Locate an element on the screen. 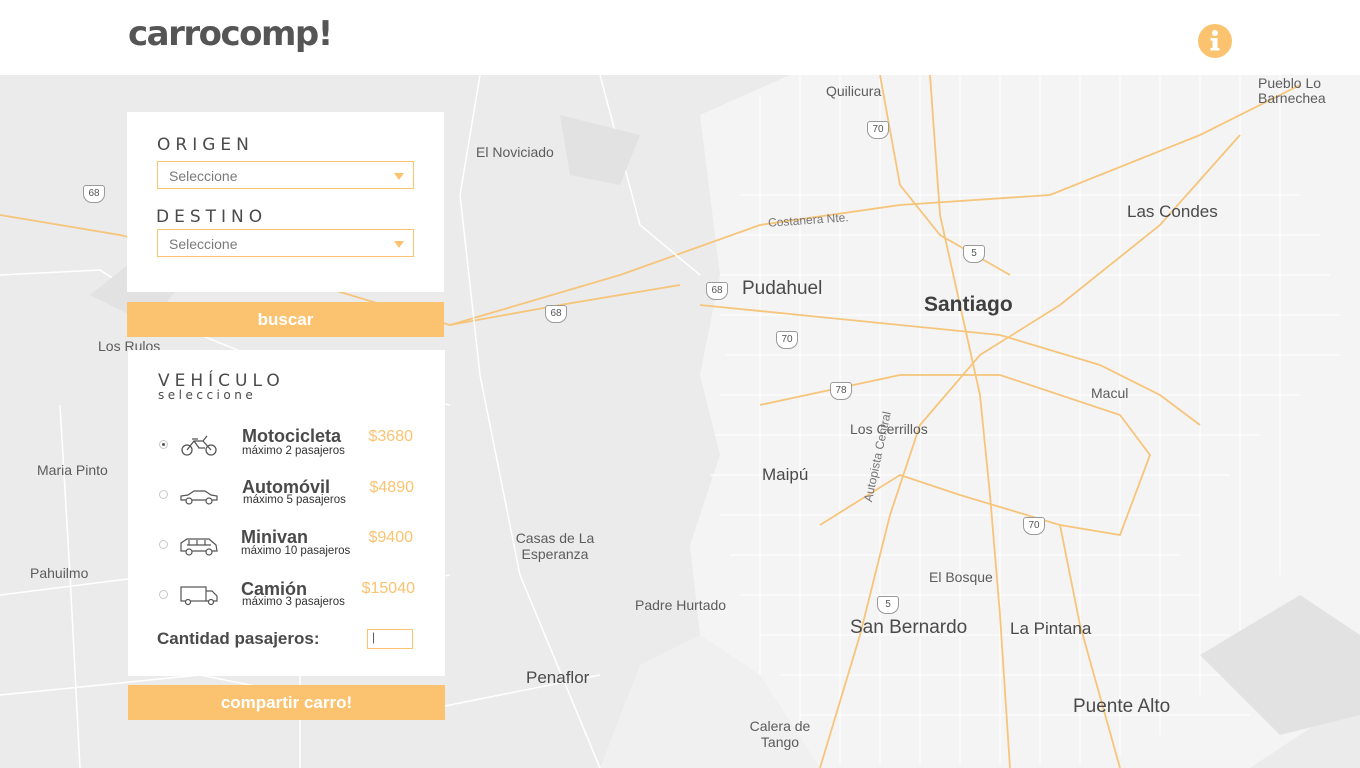 This screenshot has height=768, width=1360. place-label: Casas de La Esperanza is located at coordinates (555, 546).